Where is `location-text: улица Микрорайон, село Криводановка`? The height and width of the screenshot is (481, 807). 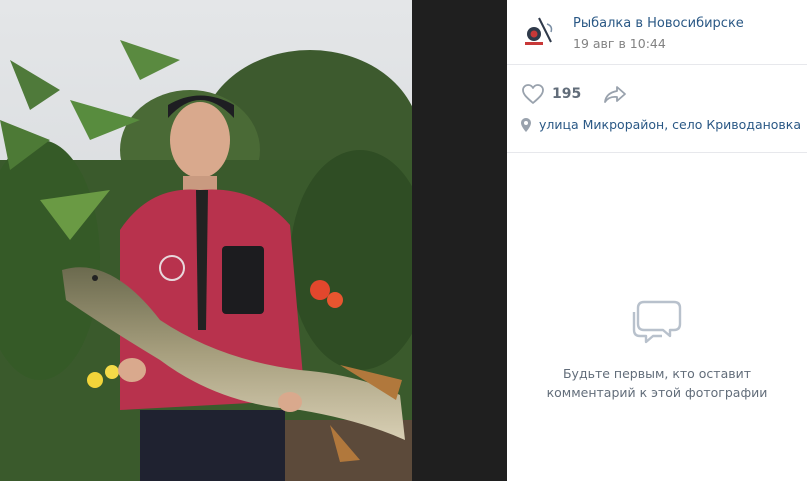 location-text: улица Микрорайон, село Криводановка is located at coordinates (670, 124).